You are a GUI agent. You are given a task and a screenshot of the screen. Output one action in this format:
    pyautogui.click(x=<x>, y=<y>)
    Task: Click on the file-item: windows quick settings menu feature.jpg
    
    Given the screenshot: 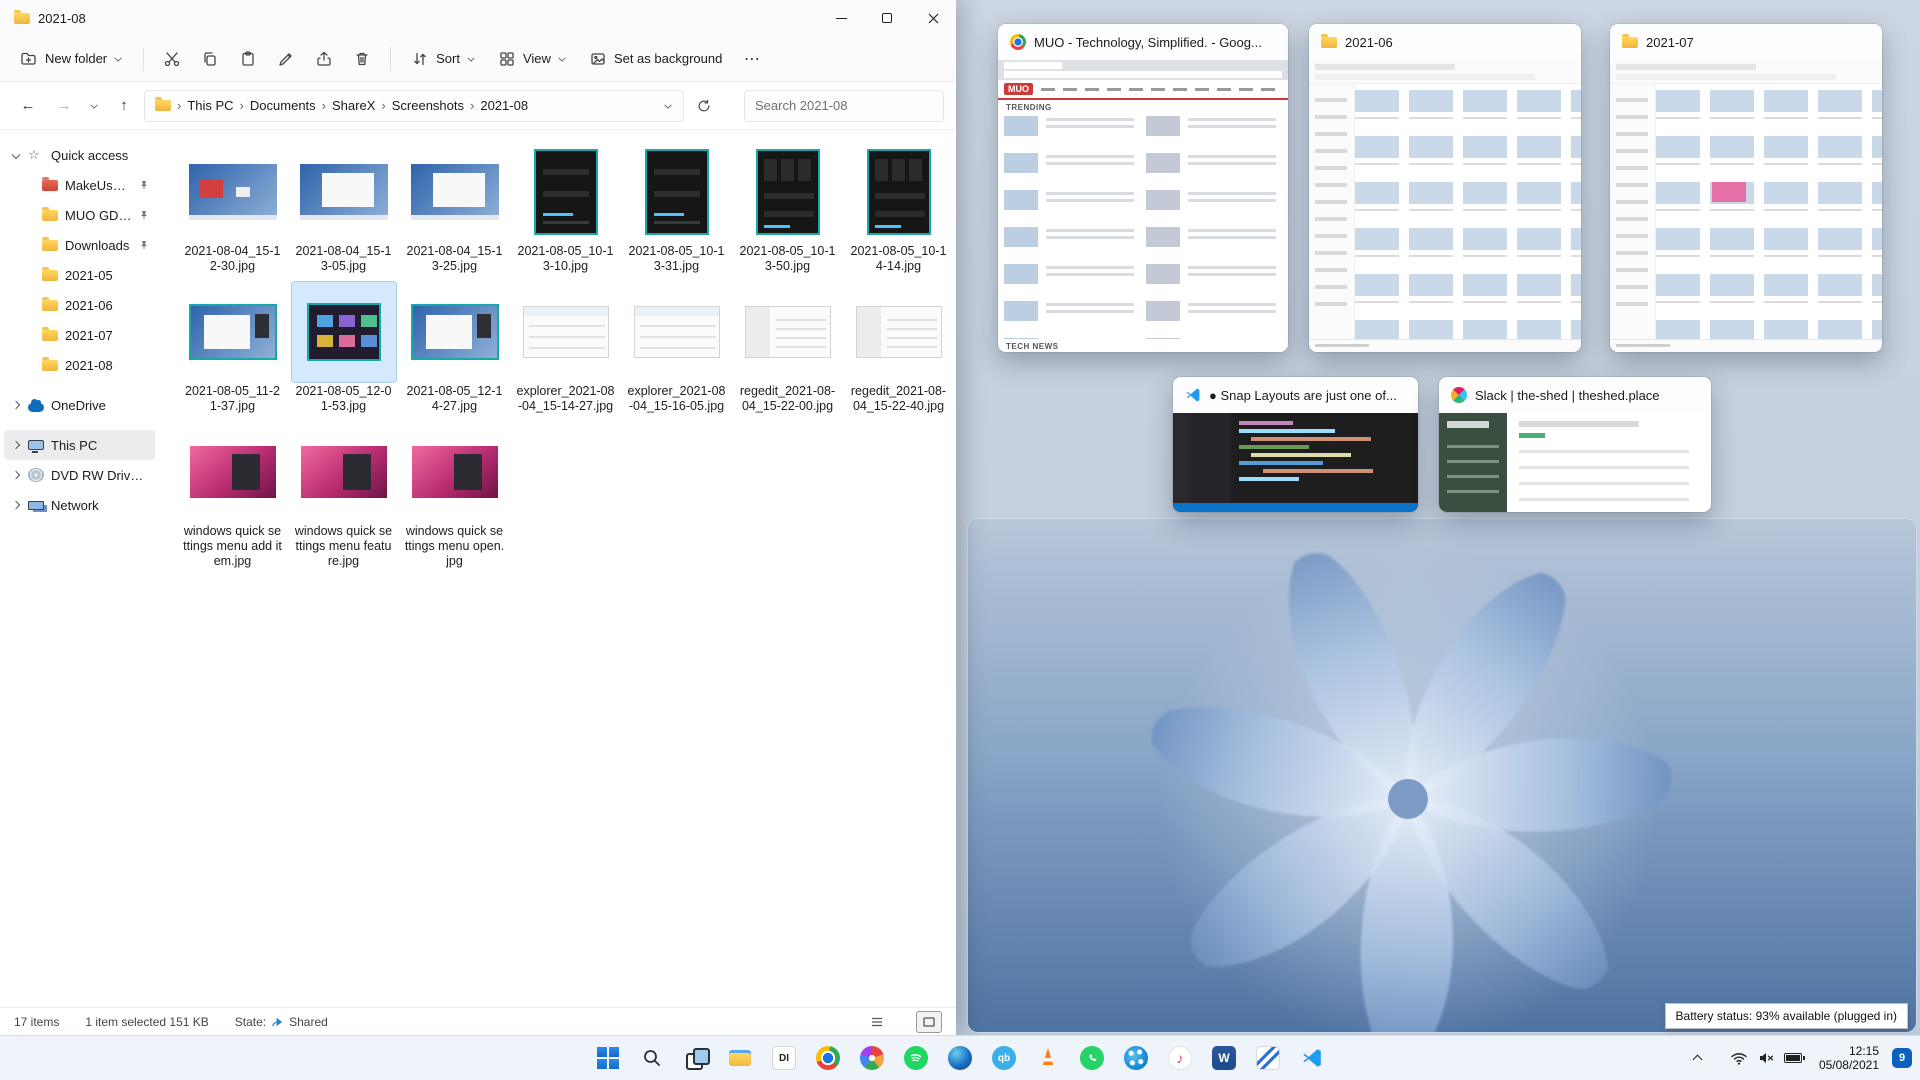 What is the action you would take?
    pyautogui.click(x=343, y=495)
    